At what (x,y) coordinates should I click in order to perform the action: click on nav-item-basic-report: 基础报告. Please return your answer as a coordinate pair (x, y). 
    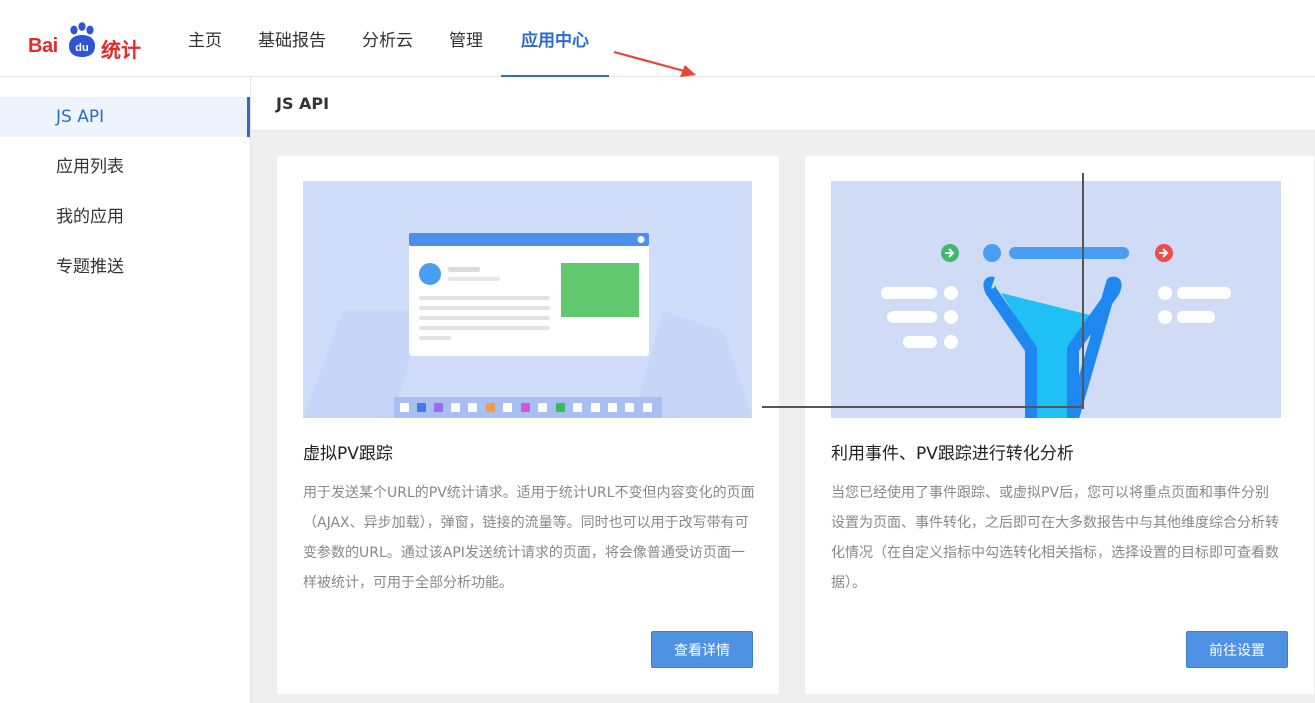
    Looking at the image, I should click on (292, 38).